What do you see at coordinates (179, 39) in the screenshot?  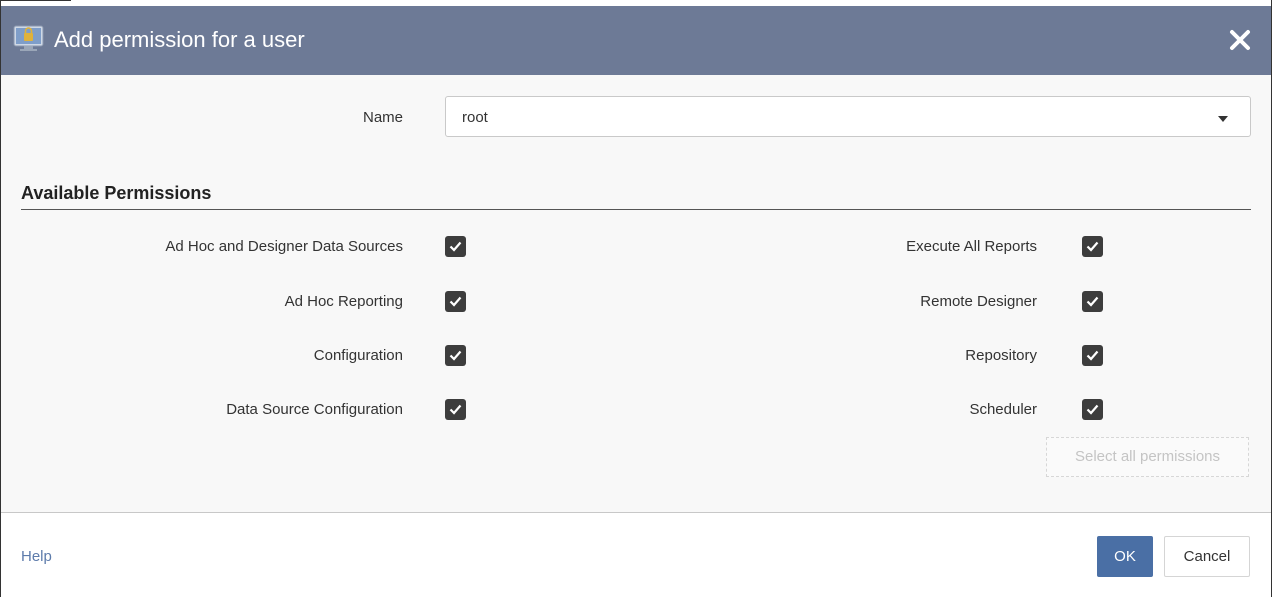 I see `dialog-title: Add permission for a user` at bounding box center [179, 39].